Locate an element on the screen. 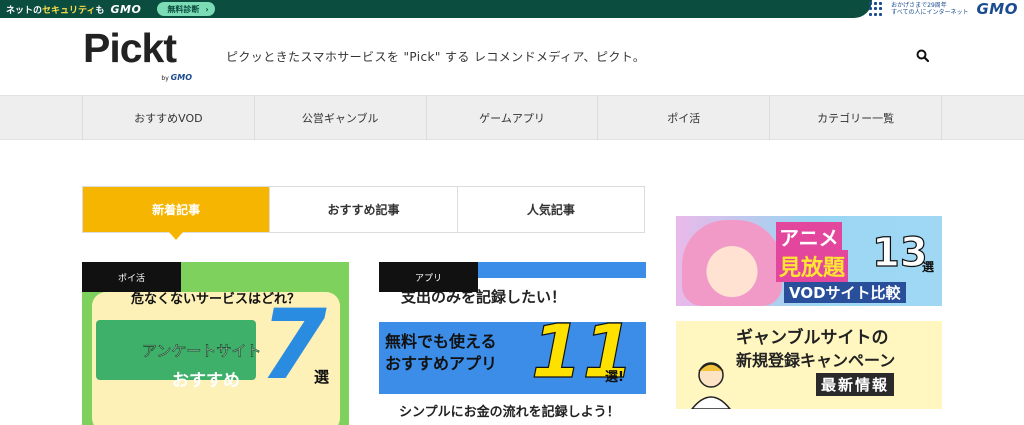 Image resolution: width=1024 pixels, height=425 pixels. nav-item-poikatsu: ポイ活 is located at coordinates (684, 118).